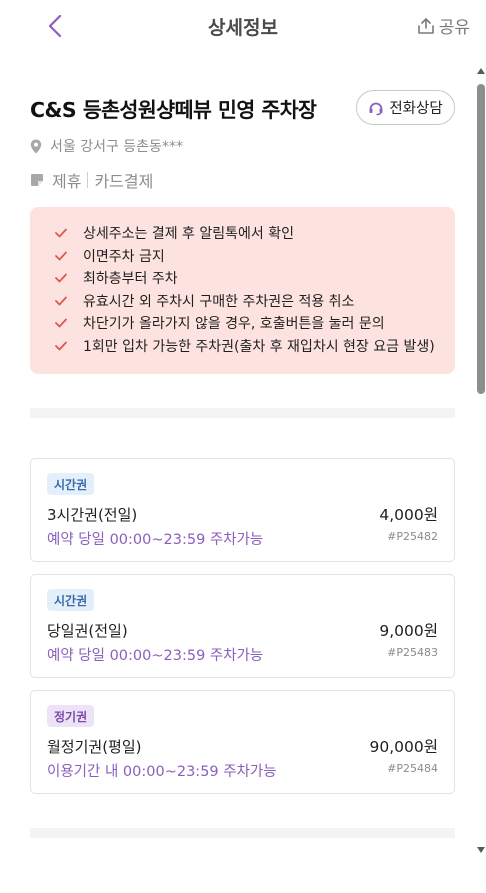 The width and height of the screenshot is (486, 893). What do you see at coordinates (481, 239) in the screenshot?
I see `scroll-thumb` at bounding box center [481, 239].